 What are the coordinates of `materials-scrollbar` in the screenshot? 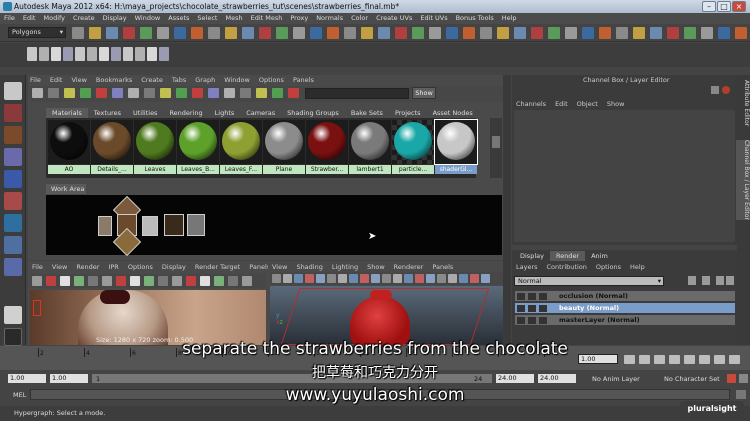 It's located at (496, 148).